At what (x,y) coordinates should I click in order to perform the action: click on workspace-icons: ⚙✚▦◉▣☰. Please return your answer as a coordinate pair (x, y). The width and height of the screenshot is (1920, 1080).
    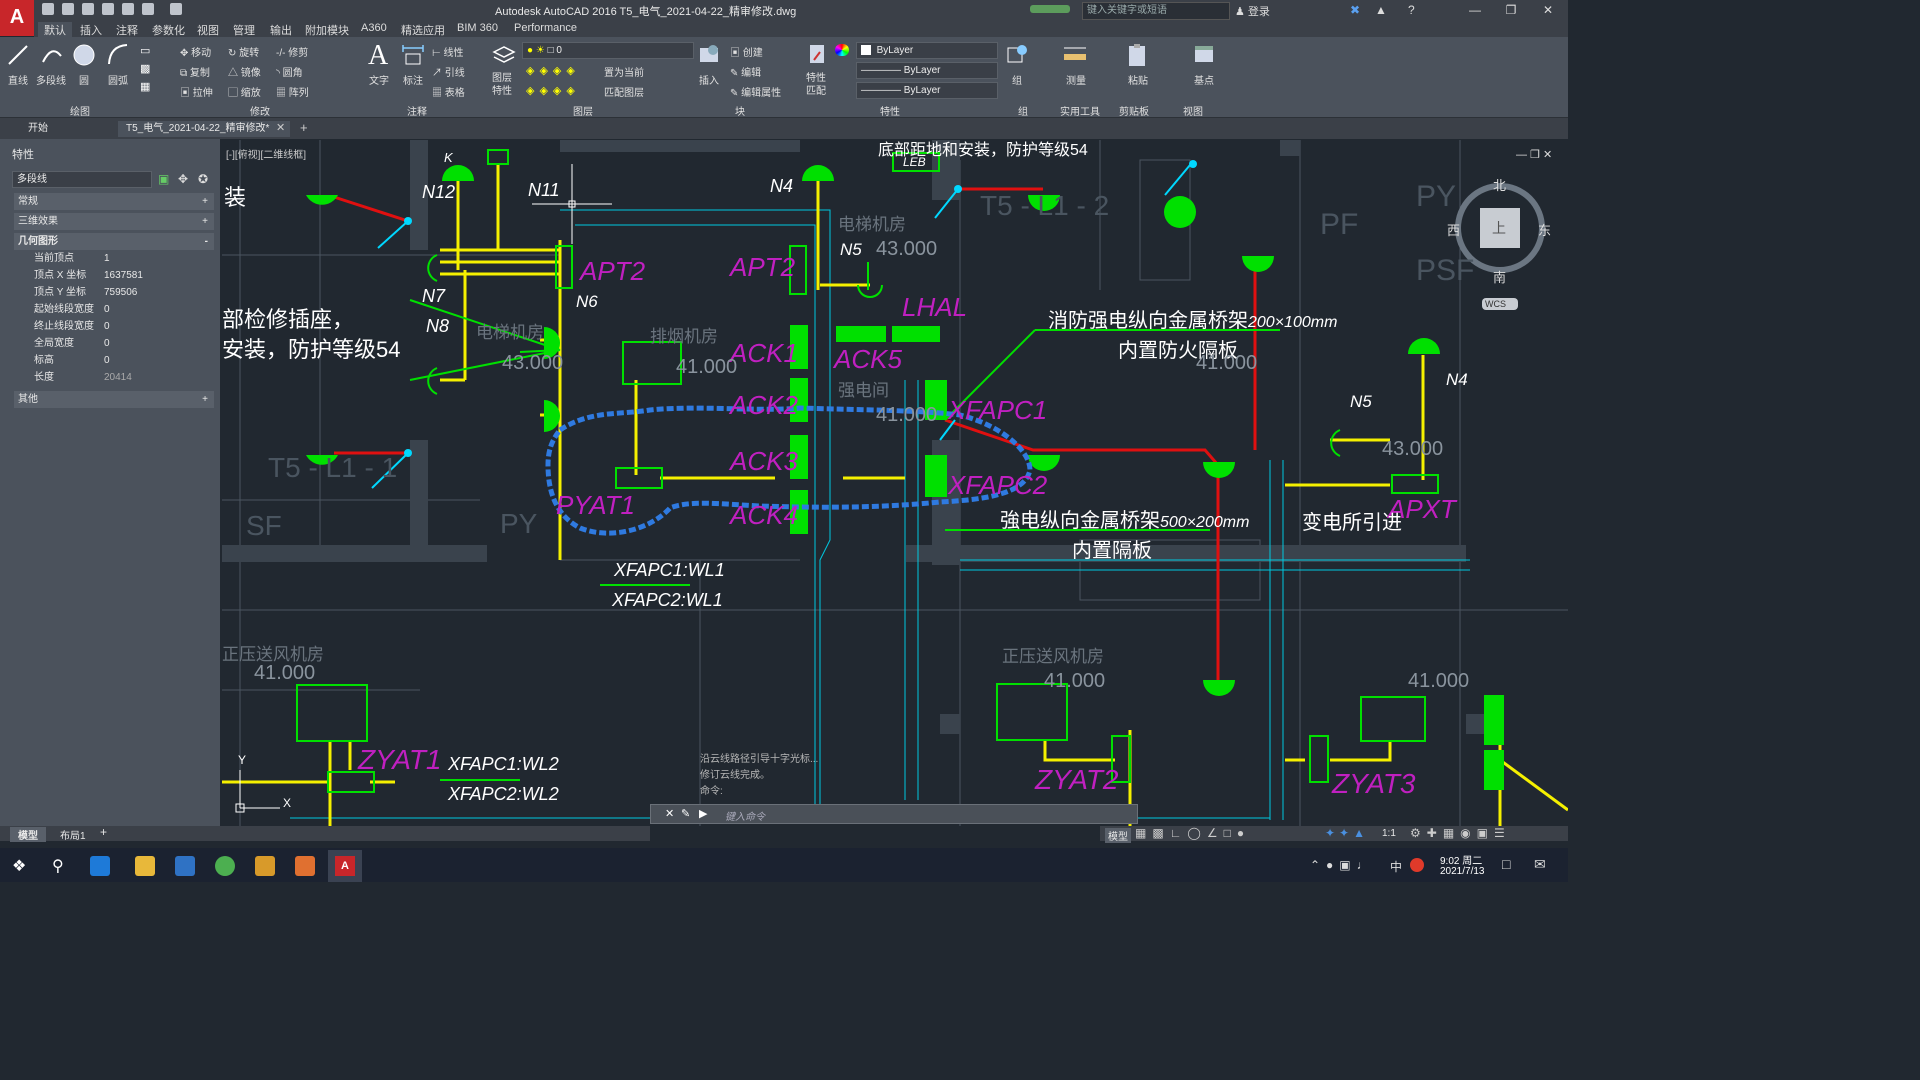
    Looking at the image, I should click on (1460, 833).